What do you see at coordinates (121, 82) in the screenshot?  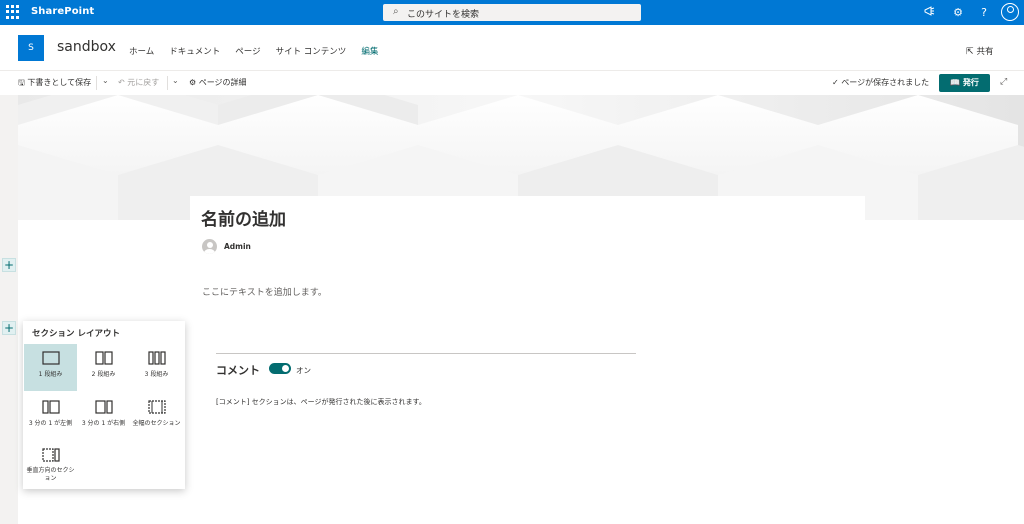 I see `undo-icon: ↶` at bounding box center [121, 82].